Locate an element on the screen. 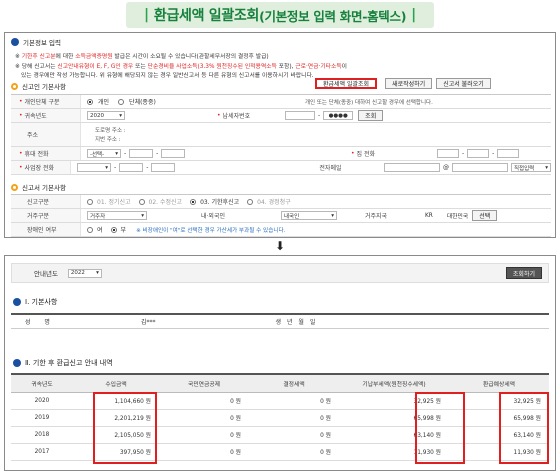 This screenshot has width=560, height=473. col-income: 수입금액 is located at coordinates (116, 383).